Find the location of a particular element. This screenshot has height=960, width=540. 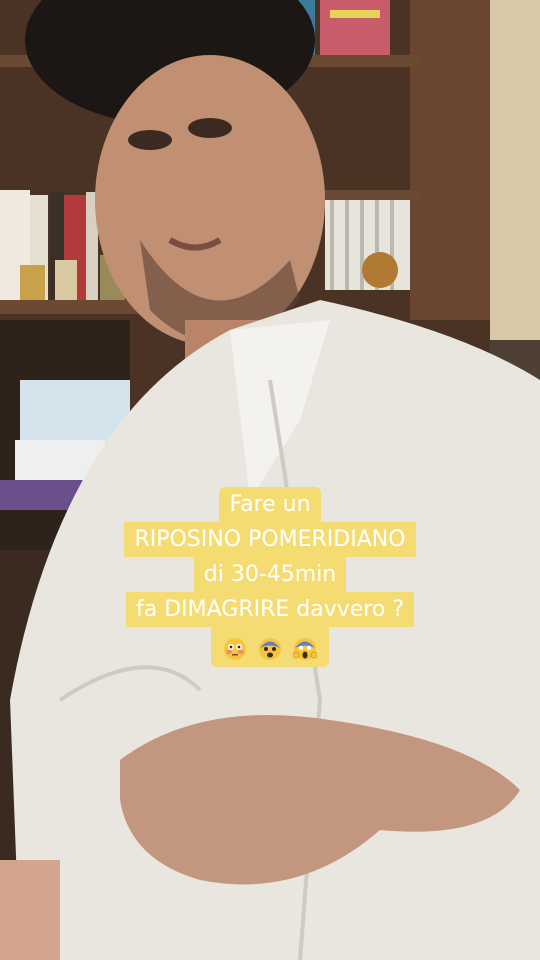

caption-line: fa DIMAGRIRE davvero ? is located at coordinates (269, 609).